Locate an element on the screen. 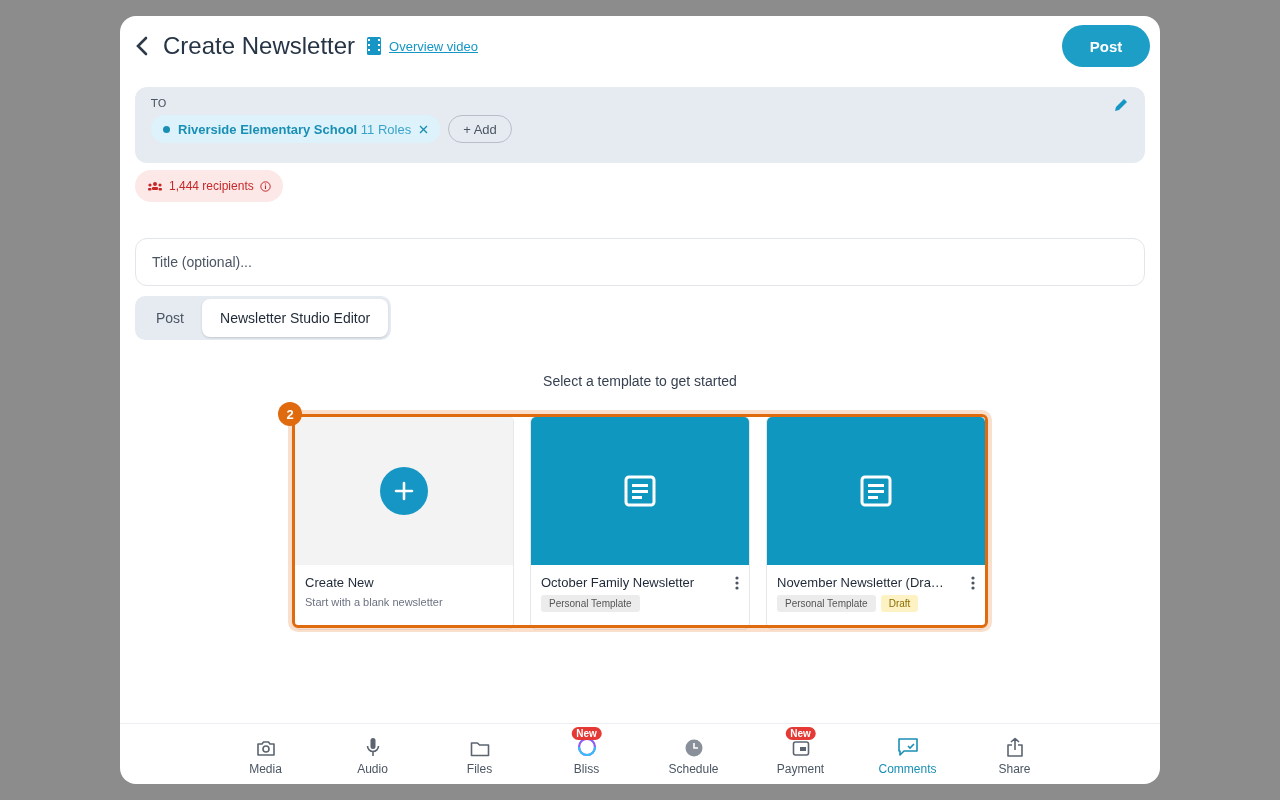  template-card: October Family Newsletter Personal Template is located at coordinates (640, 523).